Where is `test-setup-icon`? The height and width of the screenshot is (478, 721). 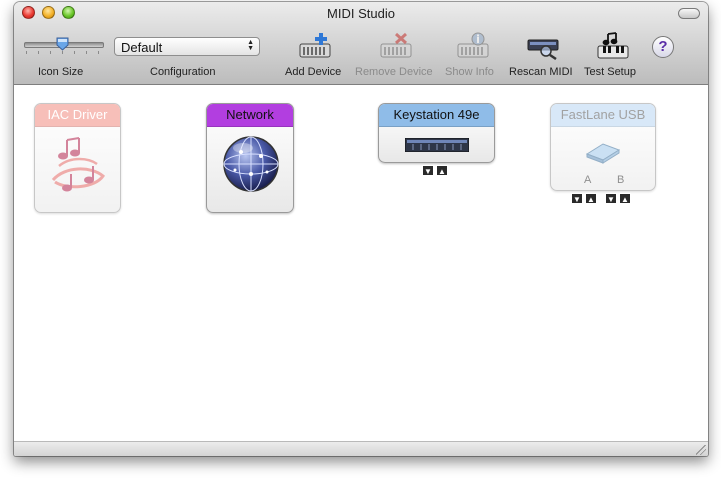 test-setup-icon is located at coordinates (613, 46).